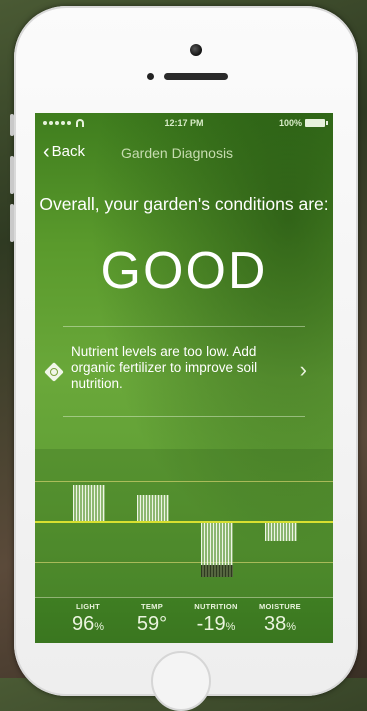 Image resolution: width=367 pixels, height=711 pixels. I want to click on metric-temp: TEMP 59°, so click(152, 619).